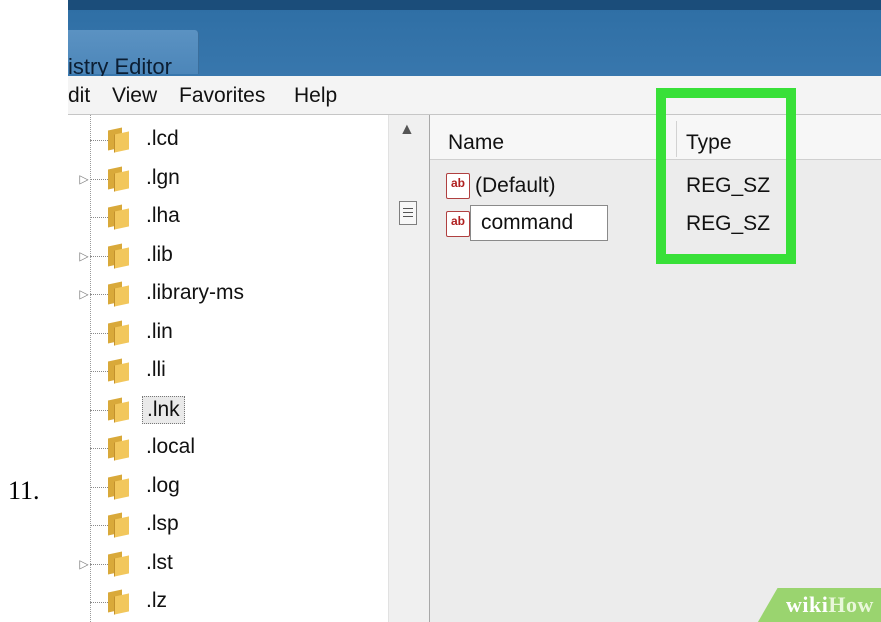 This screenshot has height=622, width=881. What do you see at coordinates (159, 331) in the screenshot?
I see `tree-item-label: .lin` at bounding box center [159, 331].